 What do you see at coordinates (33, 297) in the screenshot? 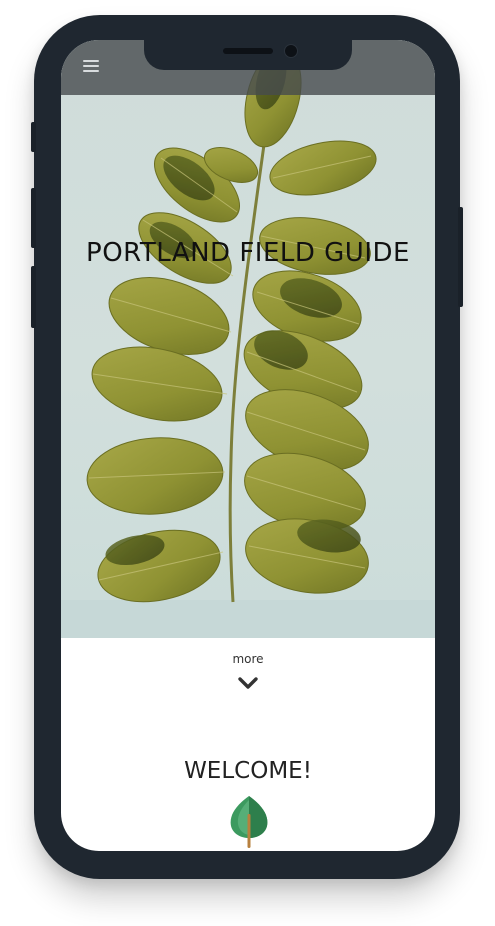
I see `volume-down-button` at bounding box center [33, 297].